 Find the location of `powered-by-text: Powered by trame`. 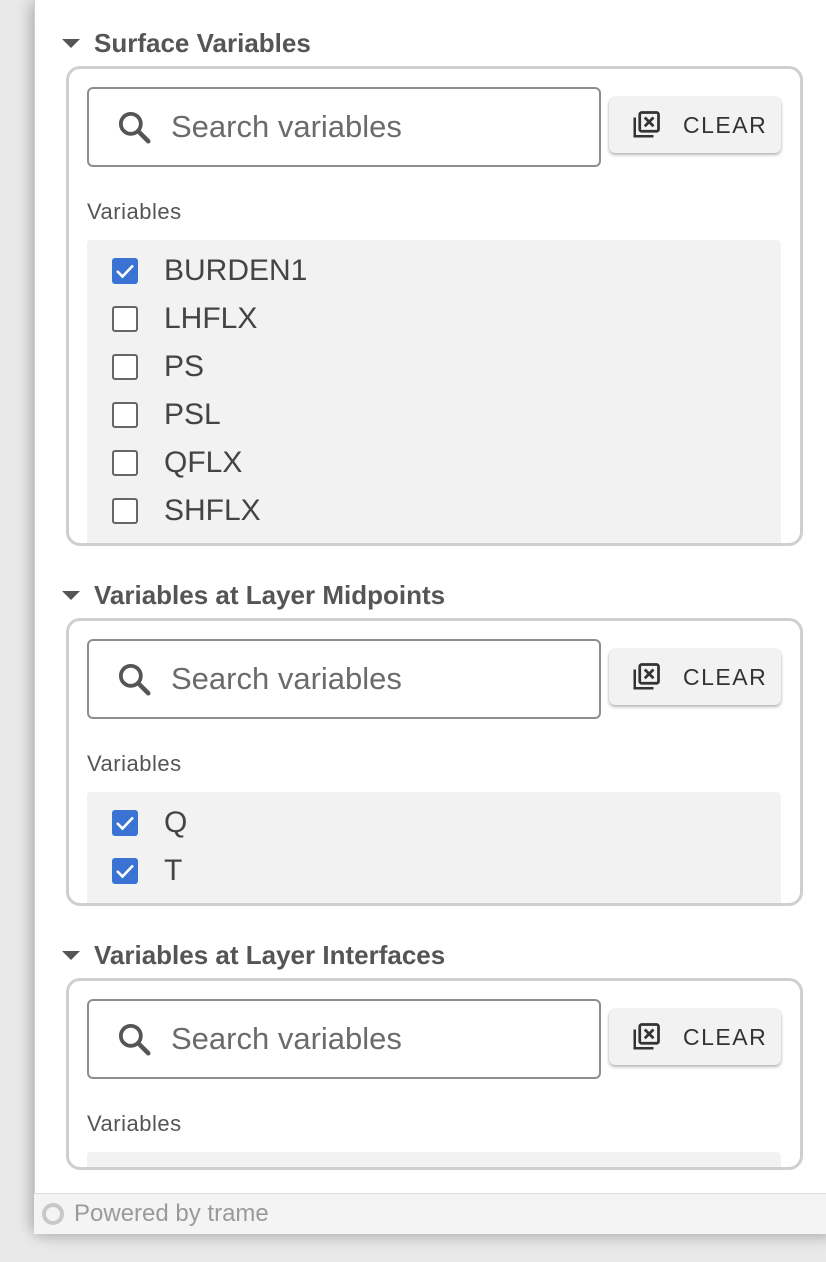

powered-by-text: Powered by trame is located at coordinates (171, 1213).